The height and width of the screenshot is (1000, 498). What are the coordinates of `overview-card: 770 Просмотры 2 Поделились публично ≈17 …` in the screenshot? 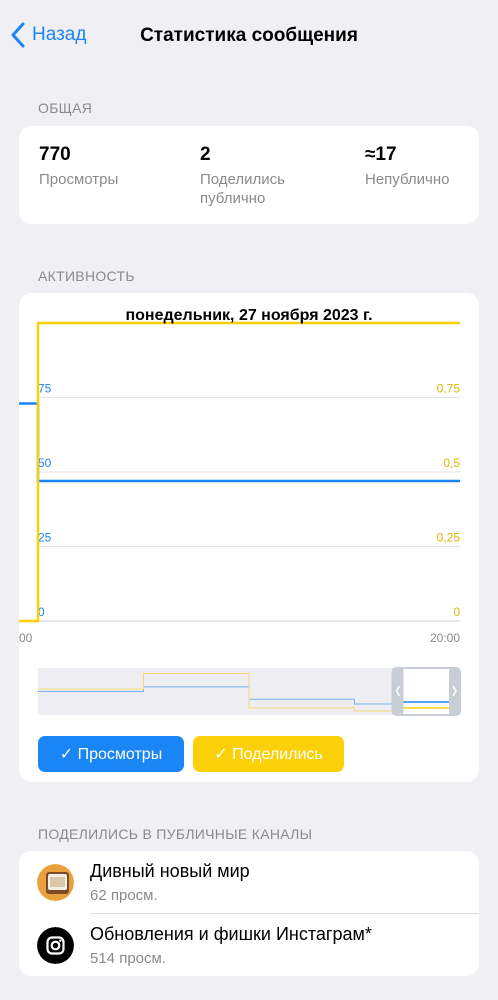 It's located at (249, 175).